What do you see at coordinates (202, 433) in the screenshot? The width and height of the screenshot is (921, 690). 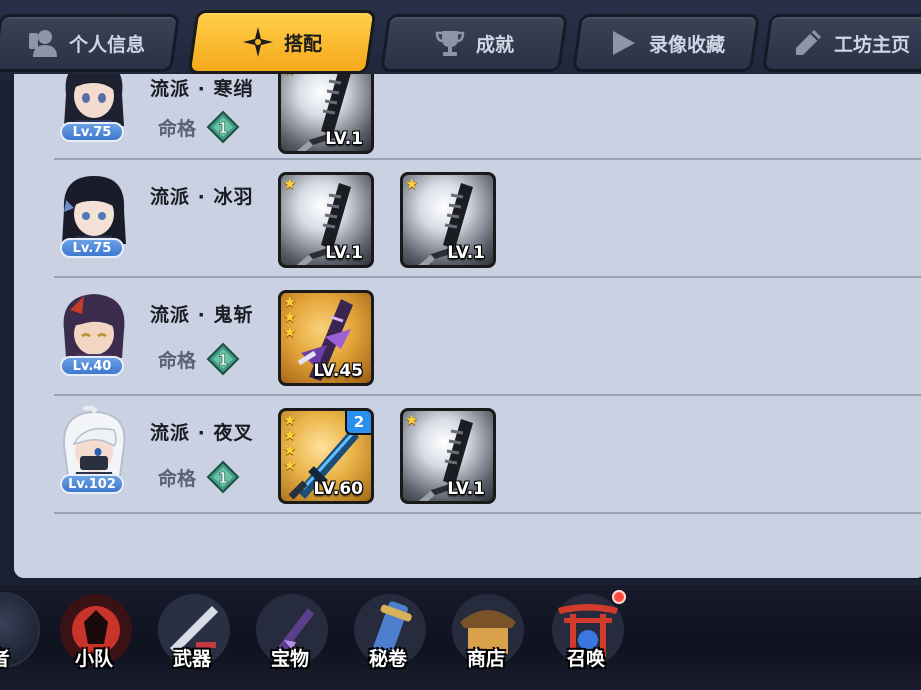 I see `school-name: 流派 · 夜叉` at bounding box center [202, 433].